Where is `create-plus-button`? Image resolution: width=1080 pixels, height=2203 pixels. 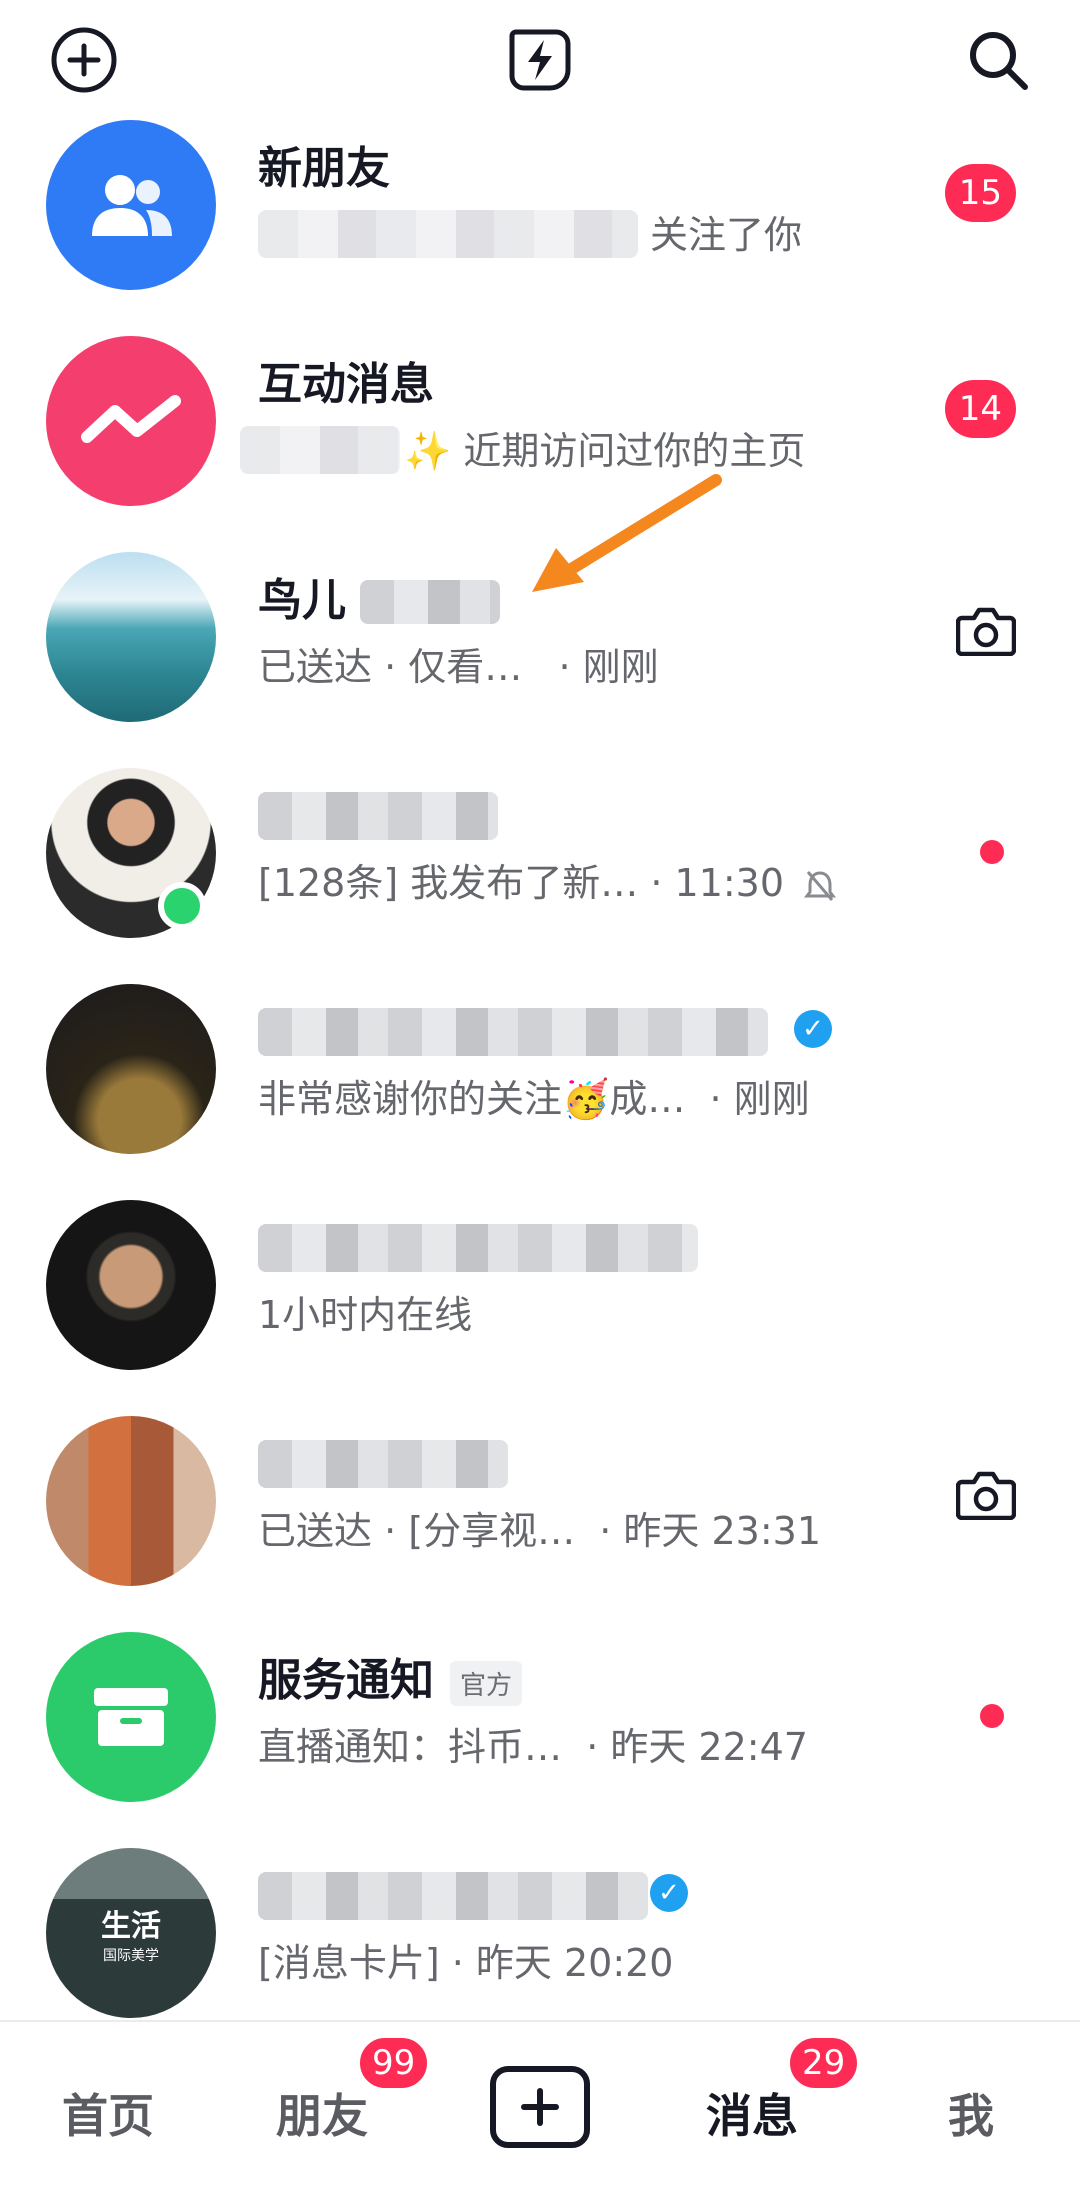 create-plus-button is located at coordinates (540, 2107).